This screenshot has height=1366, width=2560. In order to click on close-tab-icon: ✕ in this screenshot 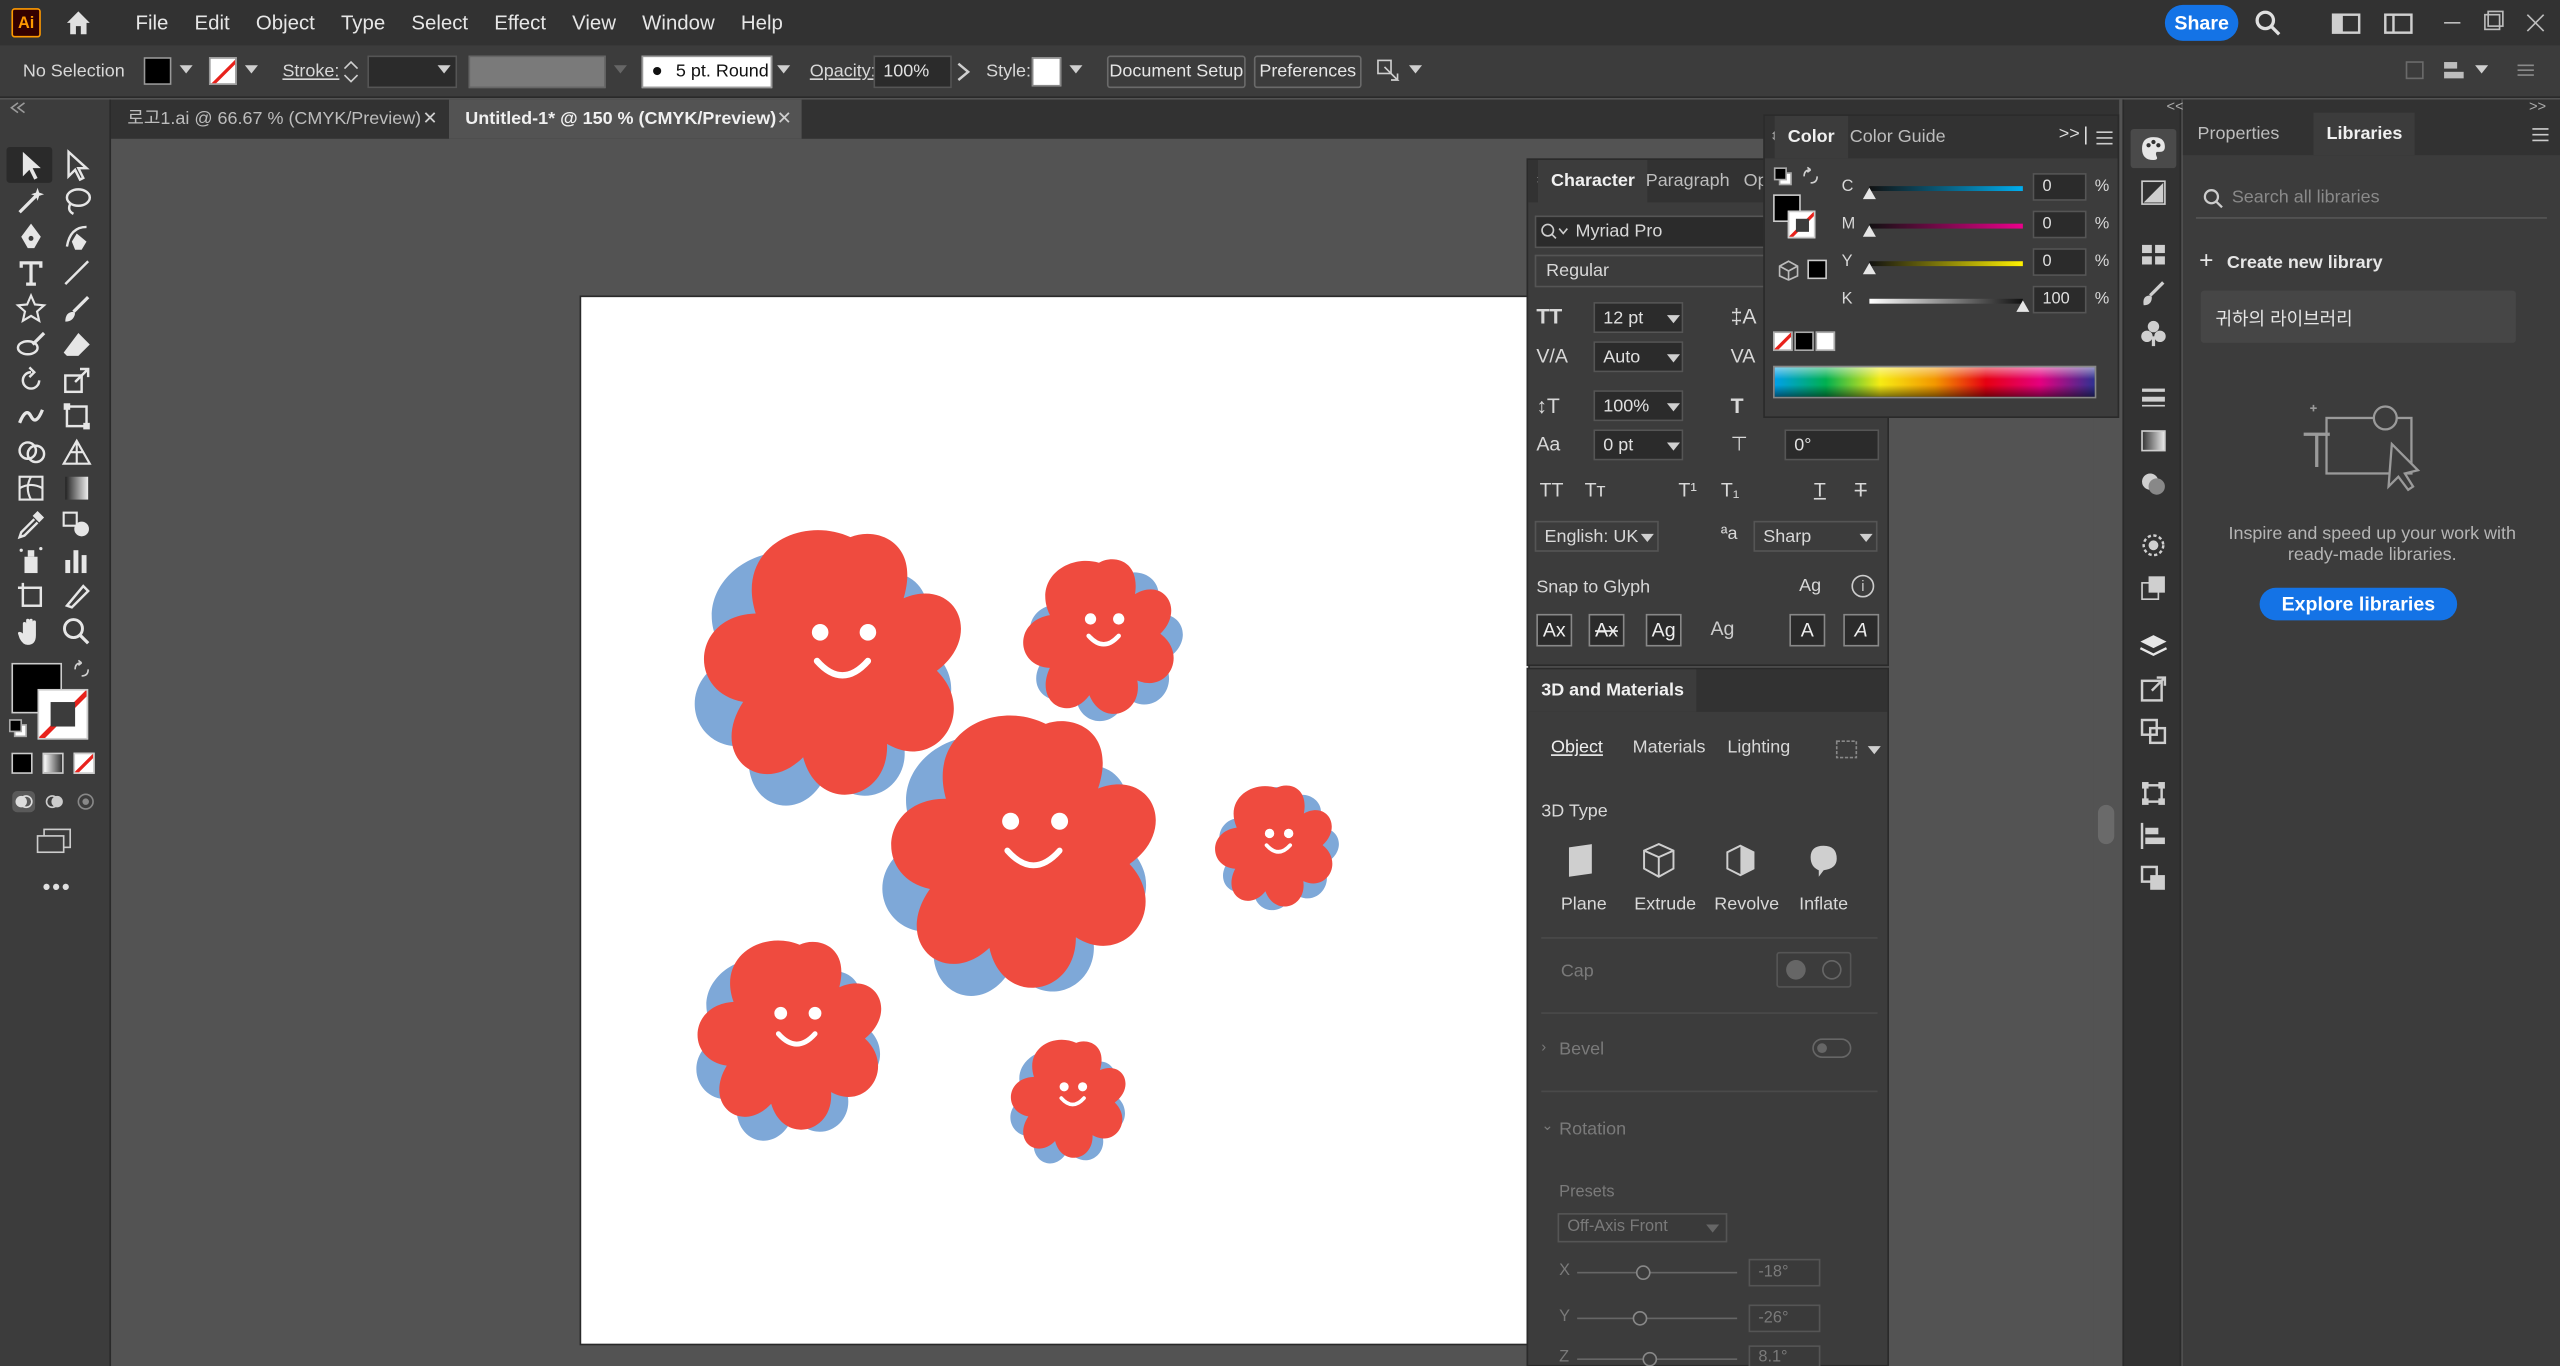, I will do `click(784, 119)`.